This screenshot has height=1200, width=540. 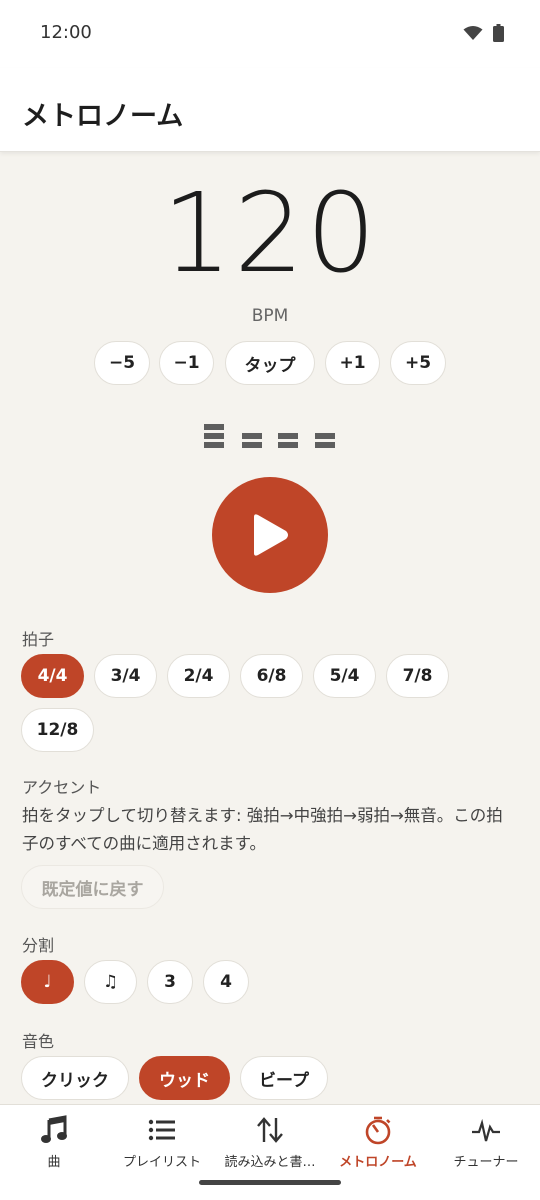 I want to click on sound-wood: ウッド, so click(x=184, y=1078).